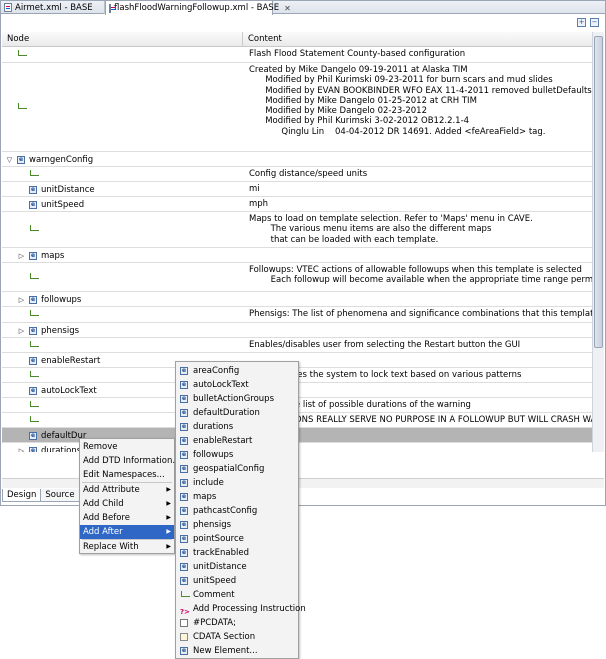 The image size is (606, 659). I want to click on node-cell: ▽ e warngenConfig, so click(122, 159).